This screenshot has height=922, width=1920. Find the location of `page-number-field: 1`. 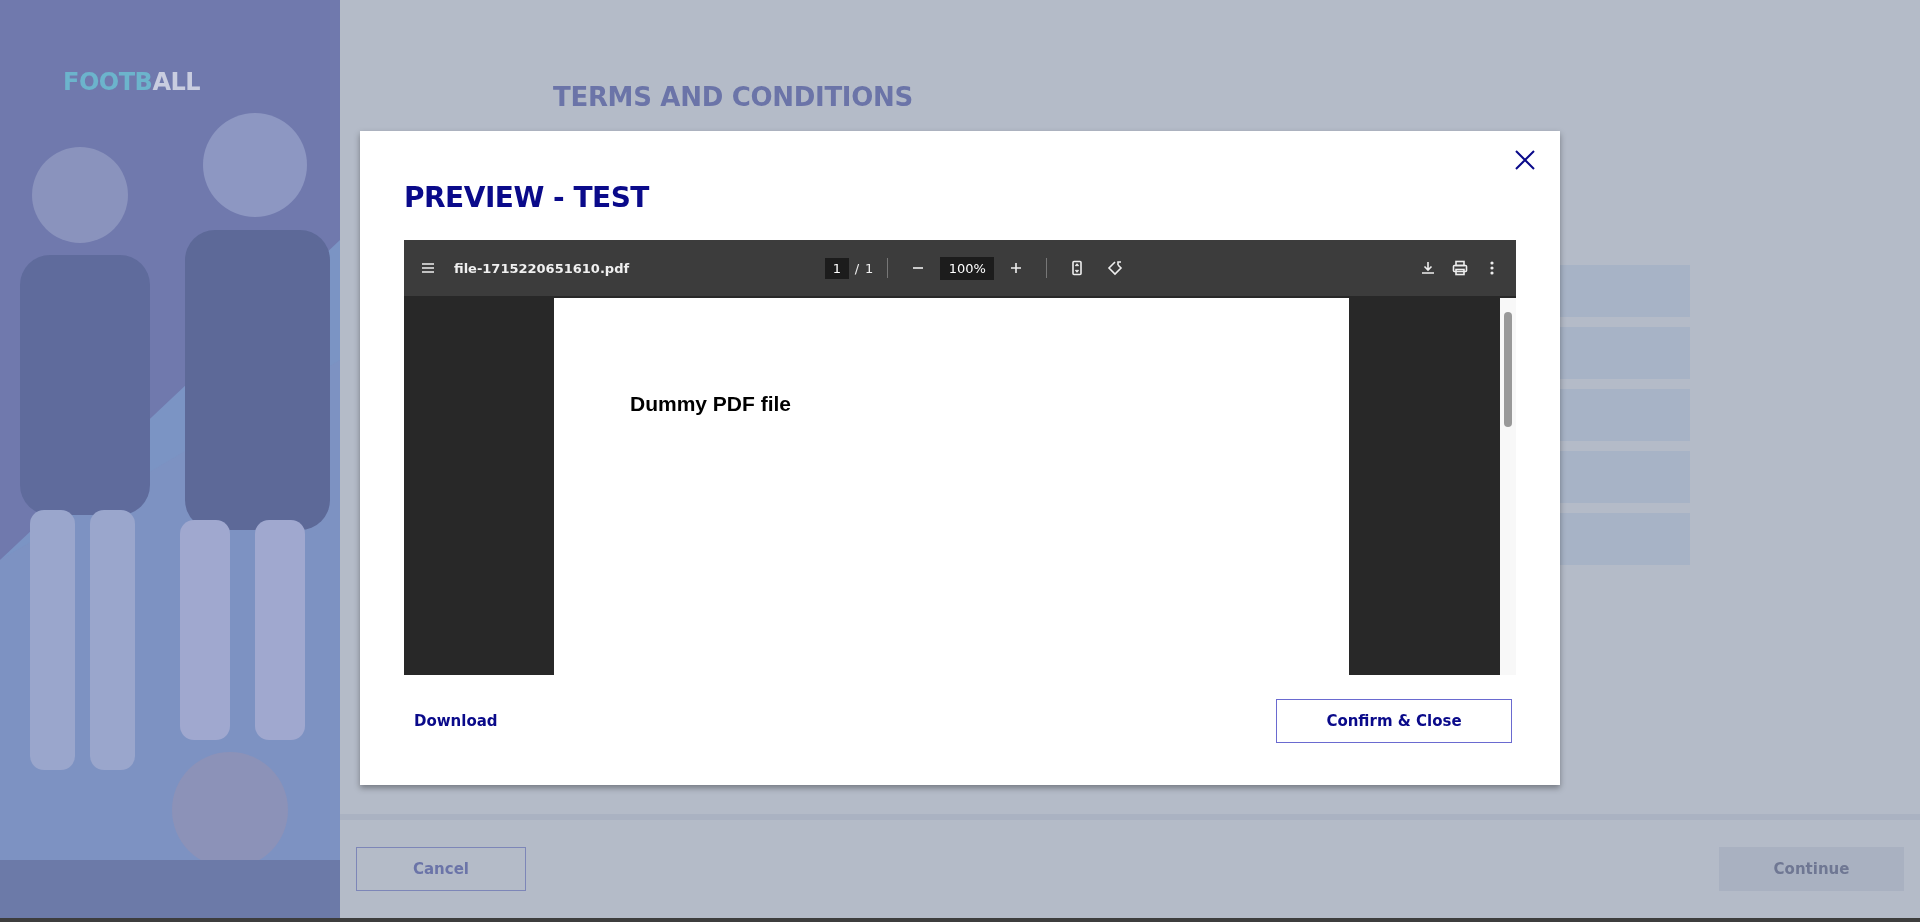

page-number-field: 1 is located at coordinates (836, 268).